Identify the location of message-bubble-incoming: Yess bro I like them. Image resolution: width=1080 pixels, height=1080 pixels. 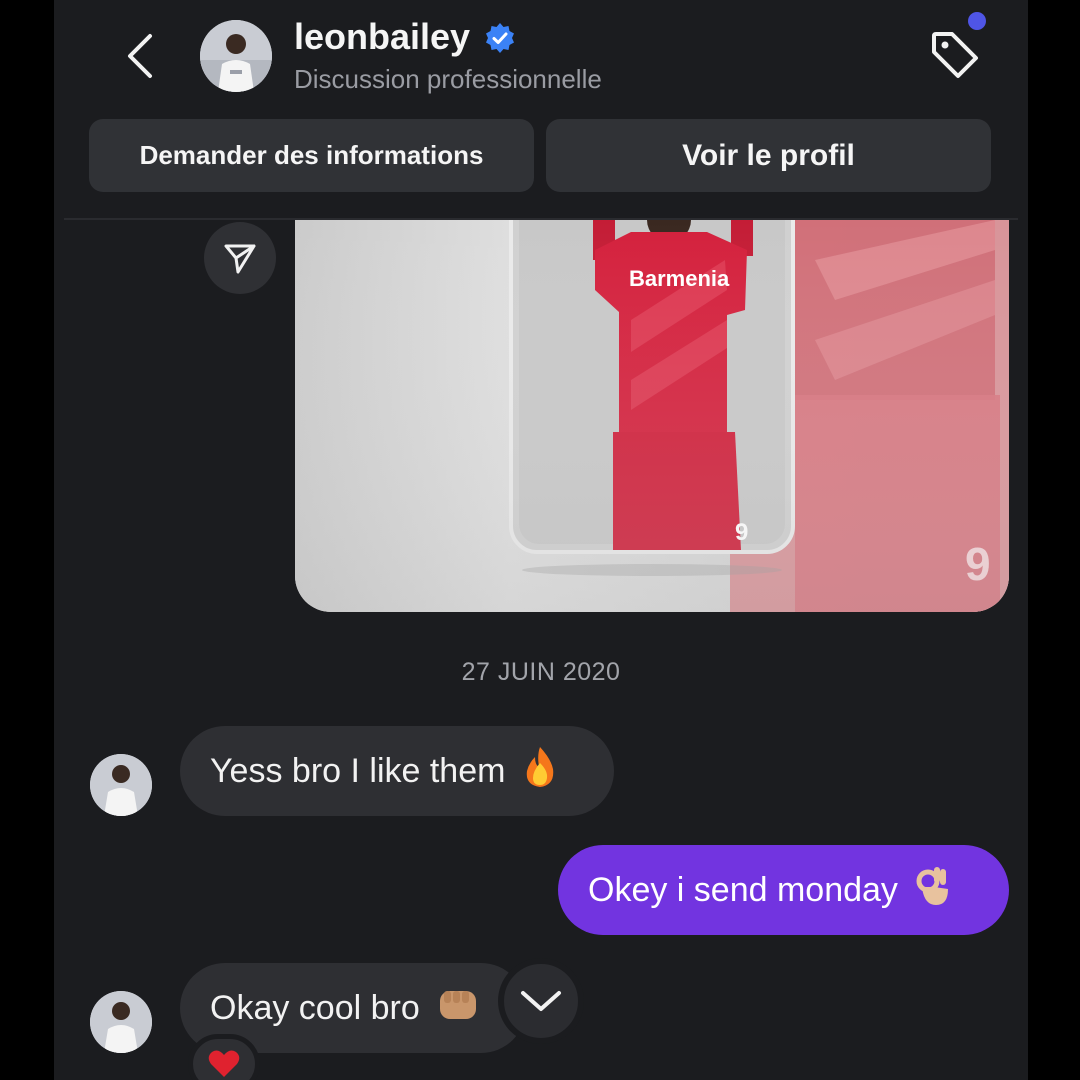
(397, 771).